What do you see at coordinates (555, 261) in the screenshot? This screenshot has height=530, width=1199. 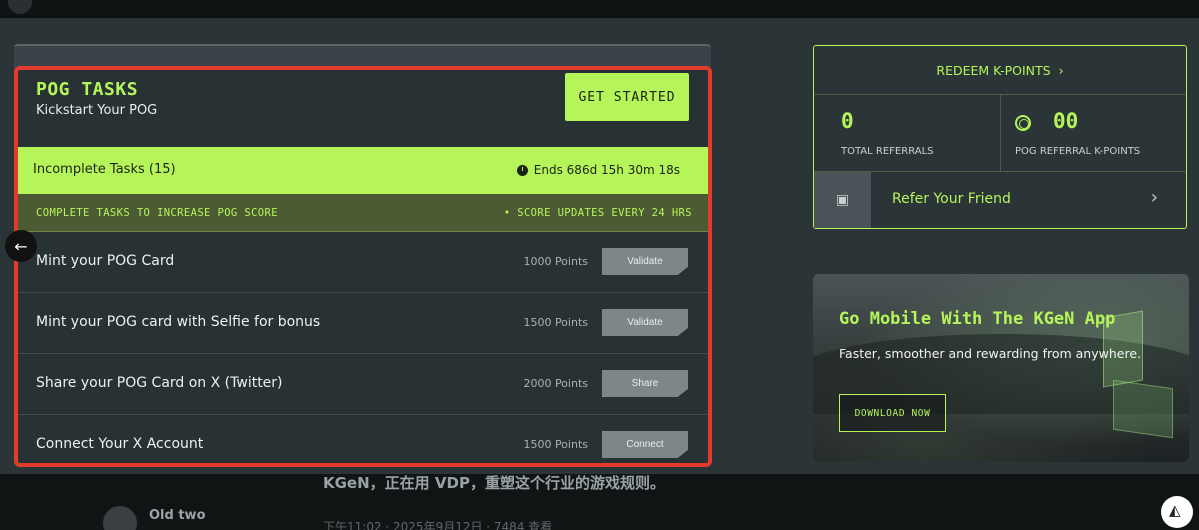 I see `task-points: 1000 Points` at bounding box center [555, 261].